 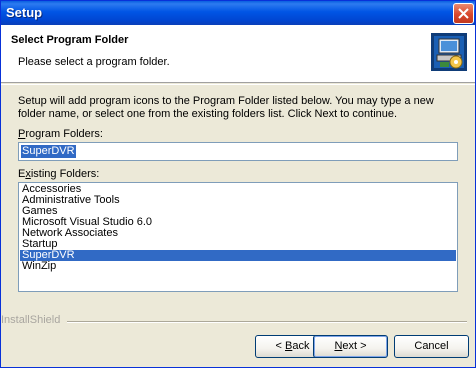 I want to click on list-item: WinZip, so click(x=238, y=266).